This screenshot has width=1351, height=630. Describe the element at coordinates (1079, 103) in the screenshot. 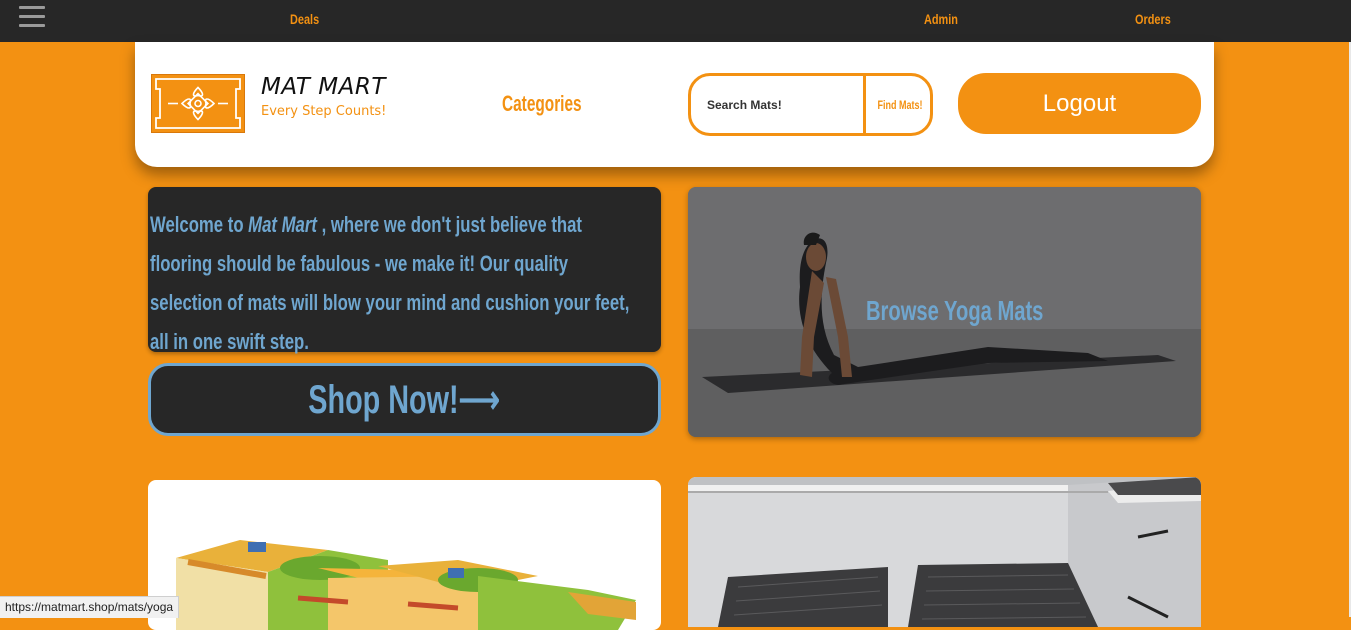

I see `logout-button: Logout` at that location.